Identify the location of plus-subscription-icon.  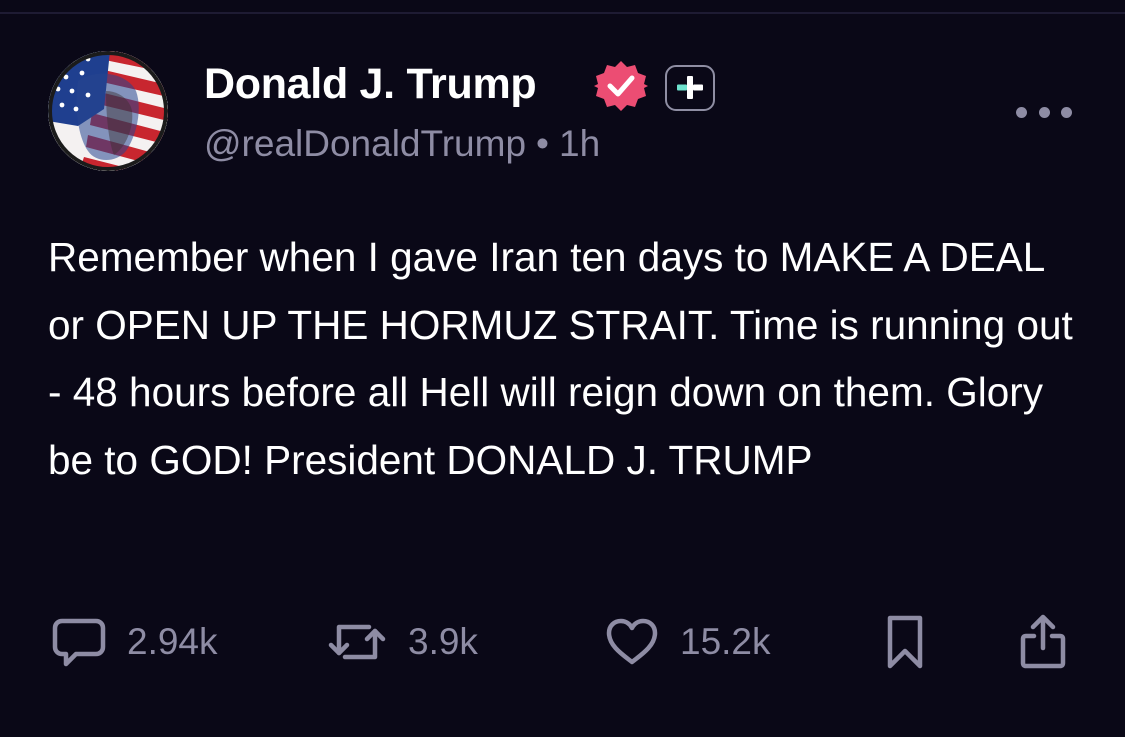
(690, 88).